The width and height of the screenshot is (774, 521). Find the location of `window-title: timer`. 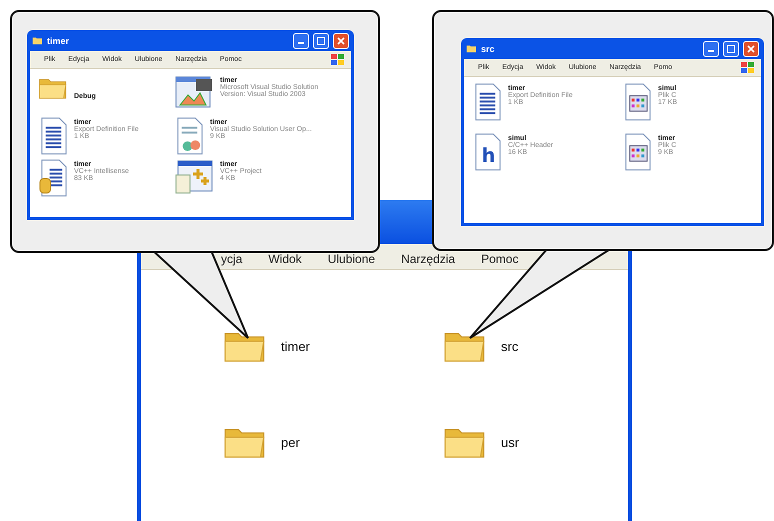

window-title: timer is located at coordinates (58, 41).